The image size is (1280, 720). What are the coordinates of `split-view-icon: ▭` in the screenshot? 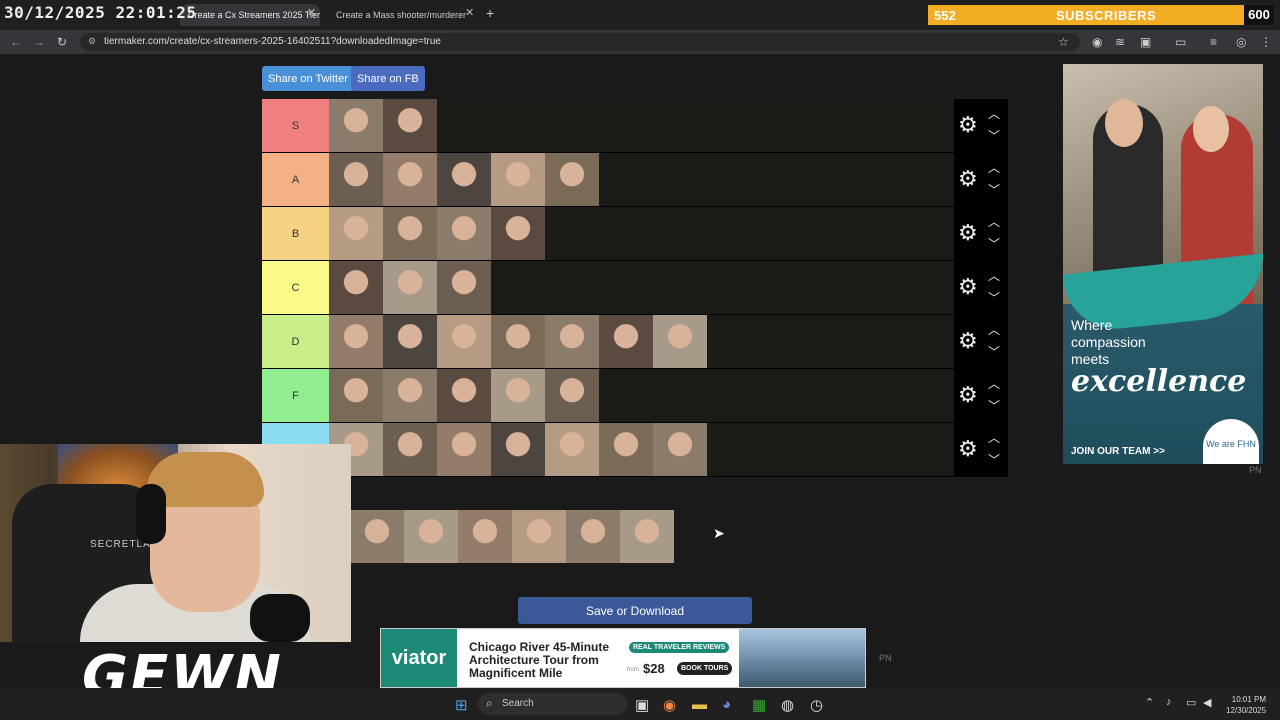 It's located at (1180, 42).